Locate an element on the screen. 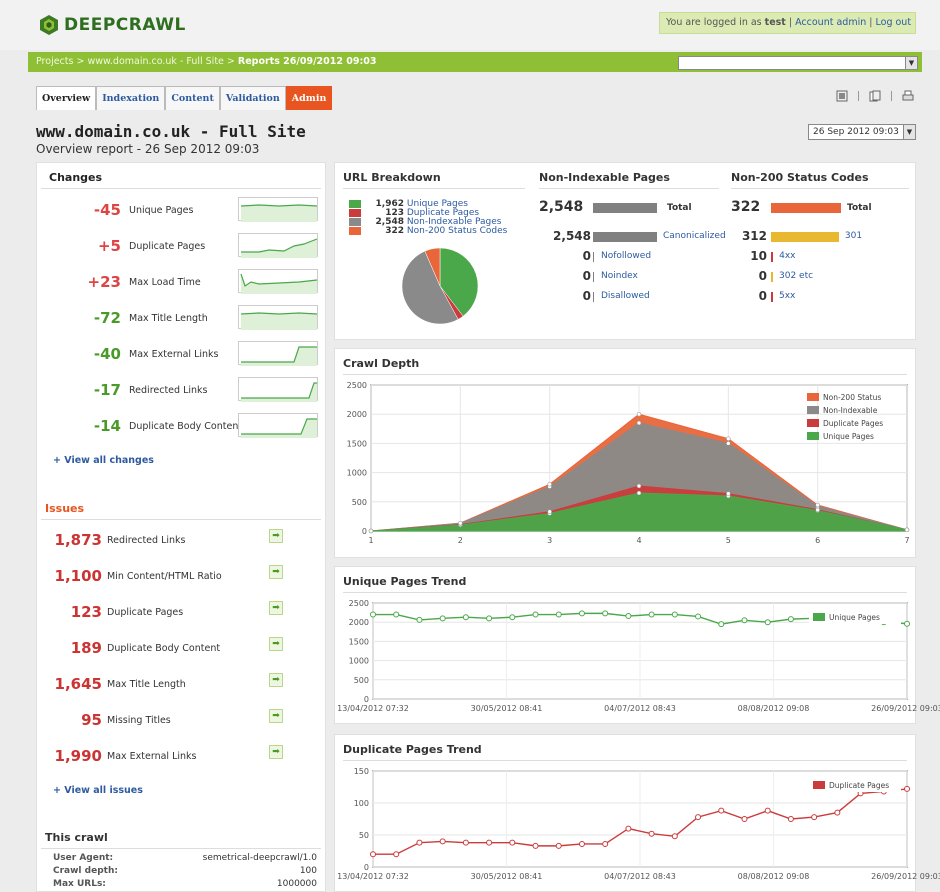 This screenshot has height=892, width=940. non200-row: 0 5xx is located at coordinates (821, 297).